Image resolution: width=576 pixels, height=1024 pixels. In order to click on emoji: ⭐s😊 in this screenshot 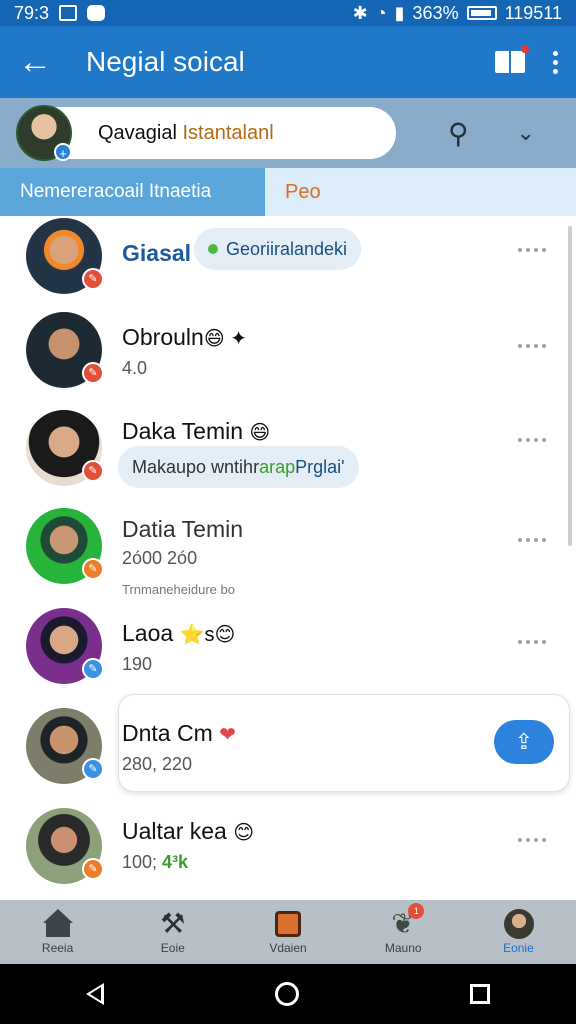, I will do `click(207, 635)`.